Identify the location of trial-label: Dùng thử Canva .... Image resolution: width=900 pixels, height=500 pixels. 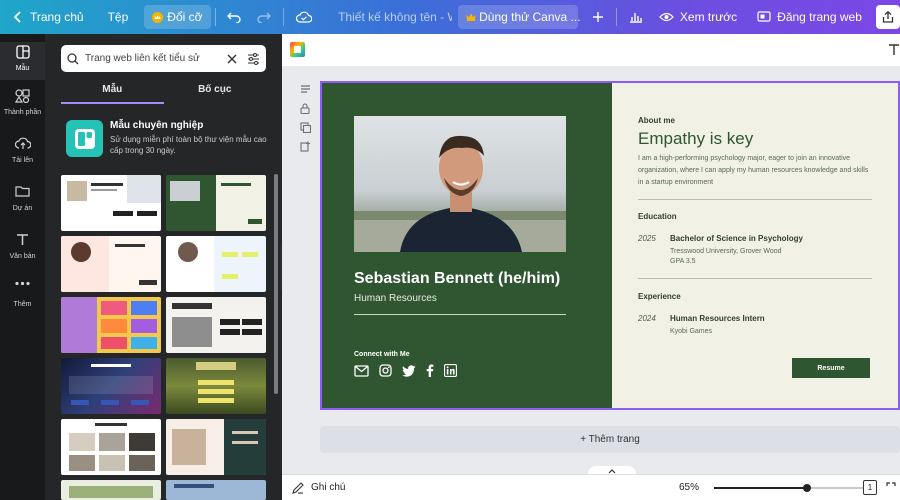
(530, 17).